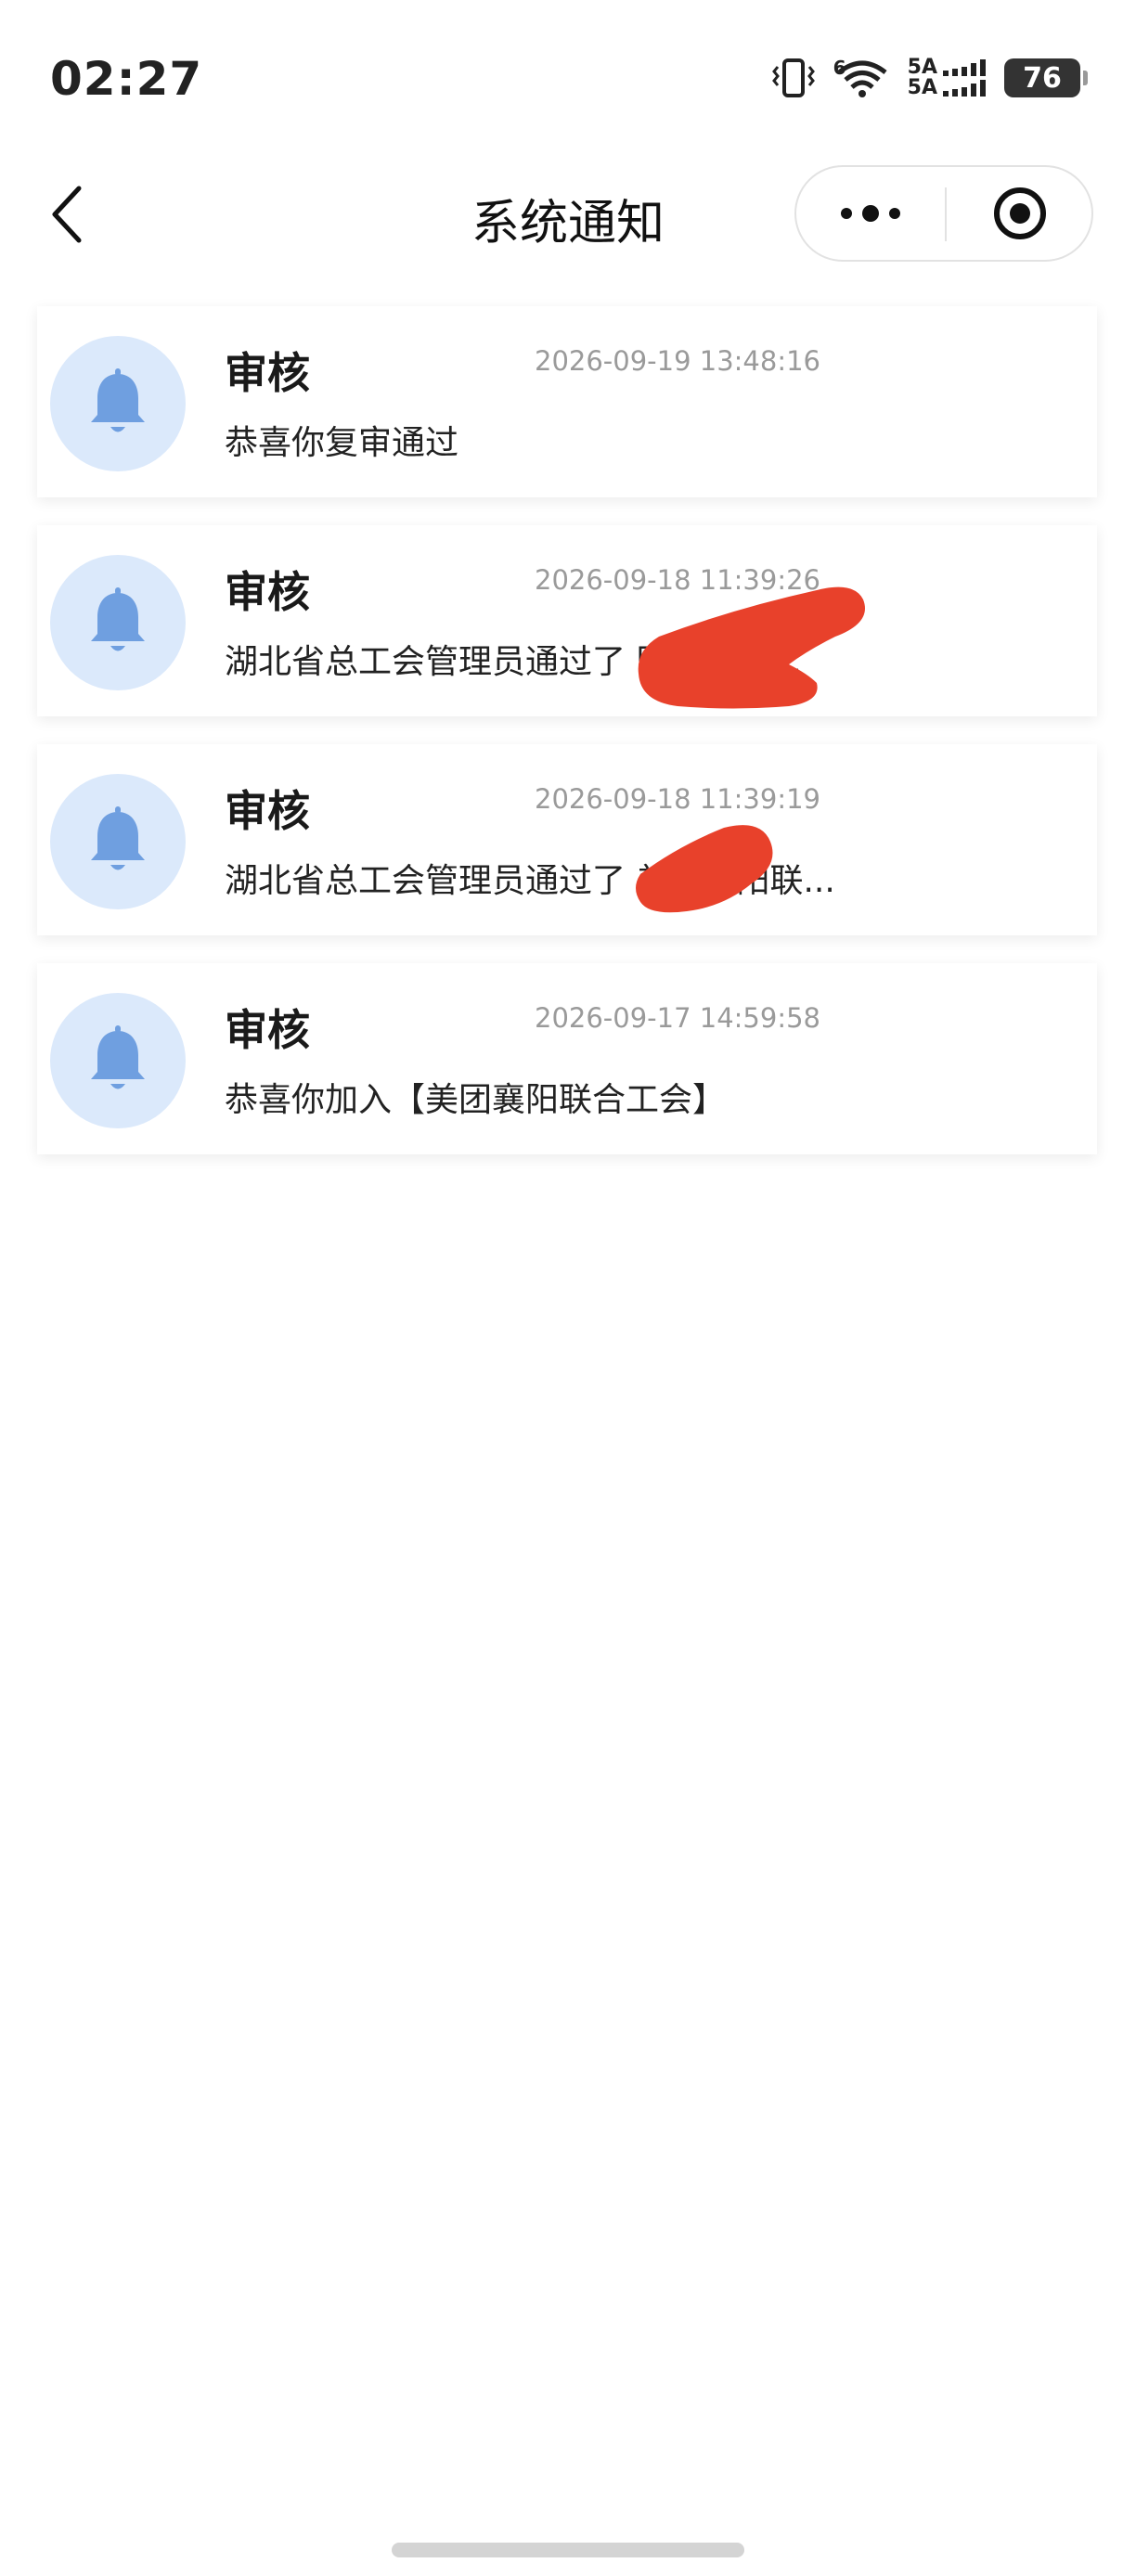  Describe the element at coordinates (1042, 78) in the screenshot. I see `battery-level: 76` at that location.